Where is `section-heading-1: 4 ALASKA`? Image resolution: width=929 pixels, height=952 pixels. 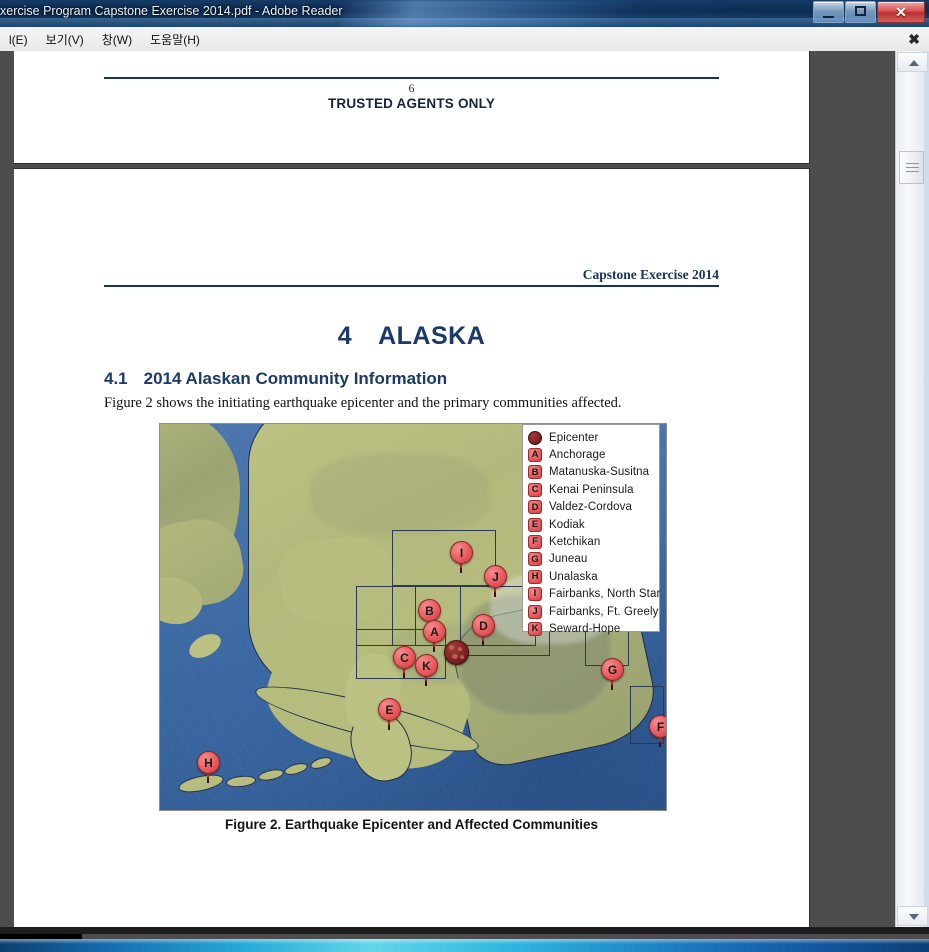
section-heading-1: 4 ALASKA is located at coordinates (411, 336).